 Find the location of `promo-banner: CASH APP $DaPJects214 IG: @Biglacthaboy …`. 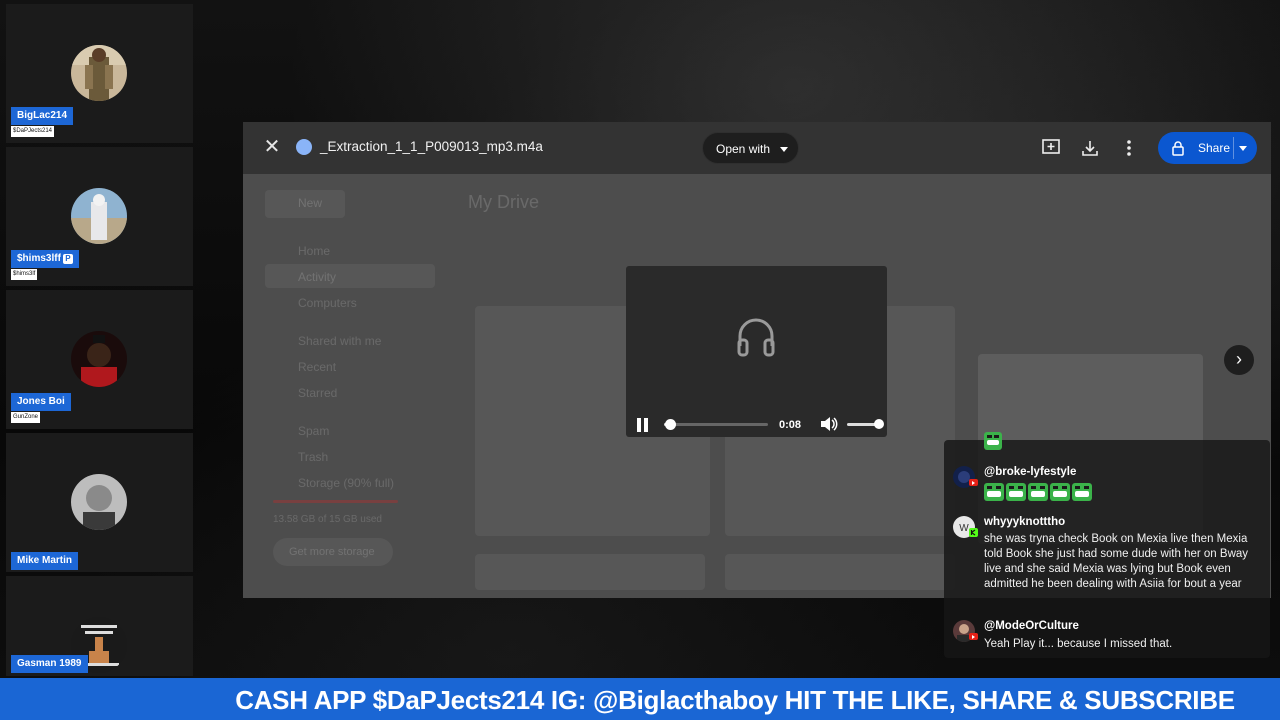

promo-banner: CASH APP $DaPJects214 IG: @Biglacthaboy … is located at coordinates (640, 699).